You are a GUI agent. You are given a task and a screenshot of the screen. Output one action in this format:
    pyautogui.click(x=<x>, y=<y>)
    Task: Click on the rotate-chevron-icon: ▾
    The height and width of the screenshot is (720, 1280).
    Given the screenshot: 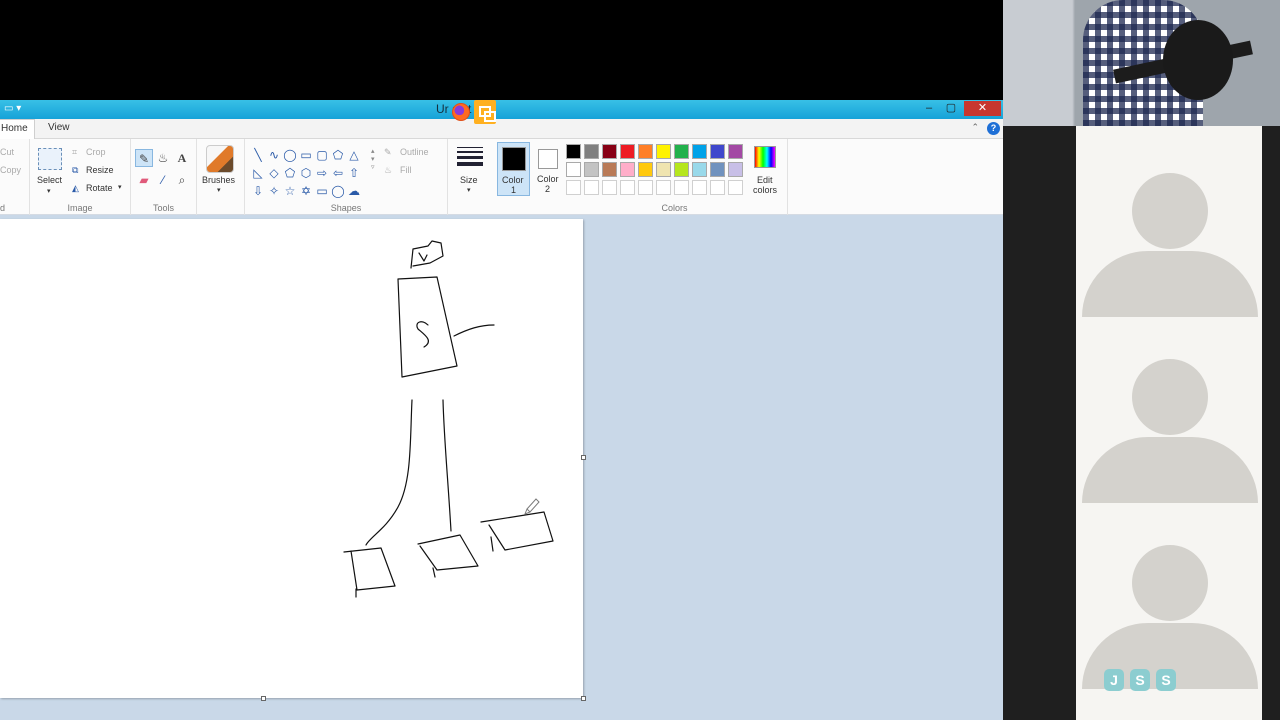 What is the action you would take?
    pyautogui.click(x=120, y=187)
    